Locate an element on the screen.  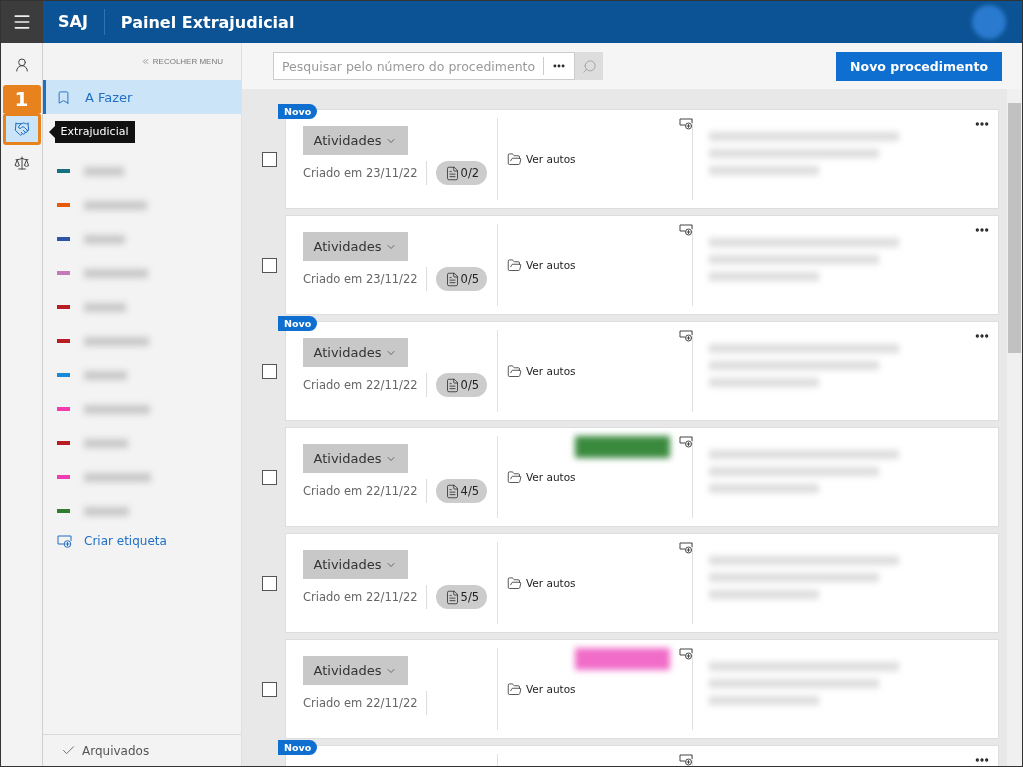
document-count: 4/5 is located at coordinates (461, 491).